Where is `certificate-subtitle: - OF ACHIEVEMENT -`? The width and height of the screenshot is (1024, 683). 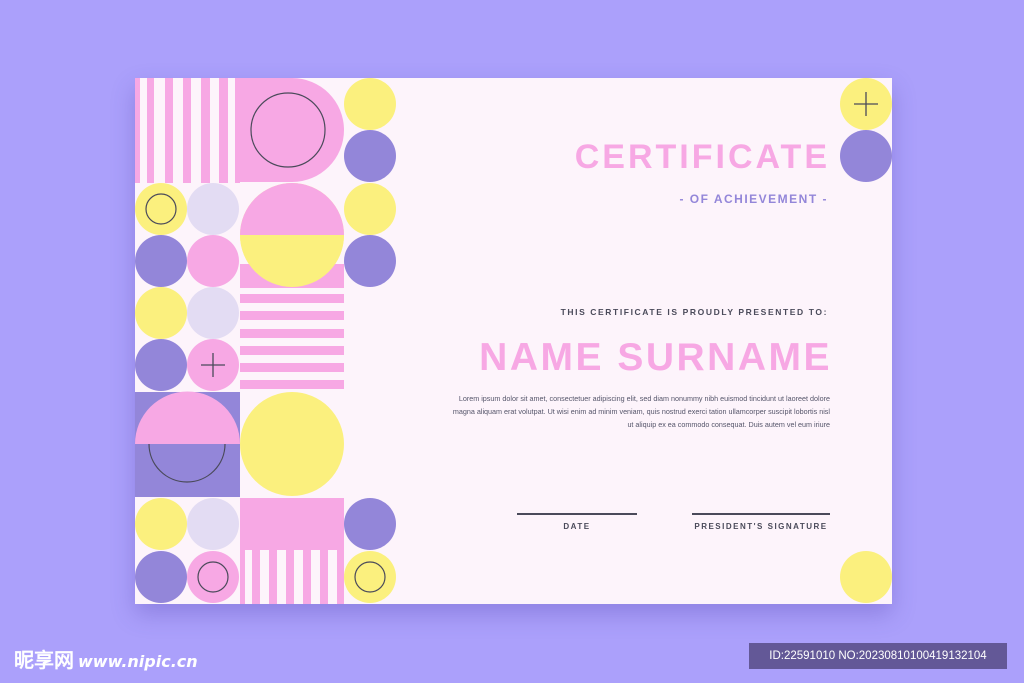
certificate-subtitle: - OF ACHIEVEMENT - is located at coordinates (753, 199).